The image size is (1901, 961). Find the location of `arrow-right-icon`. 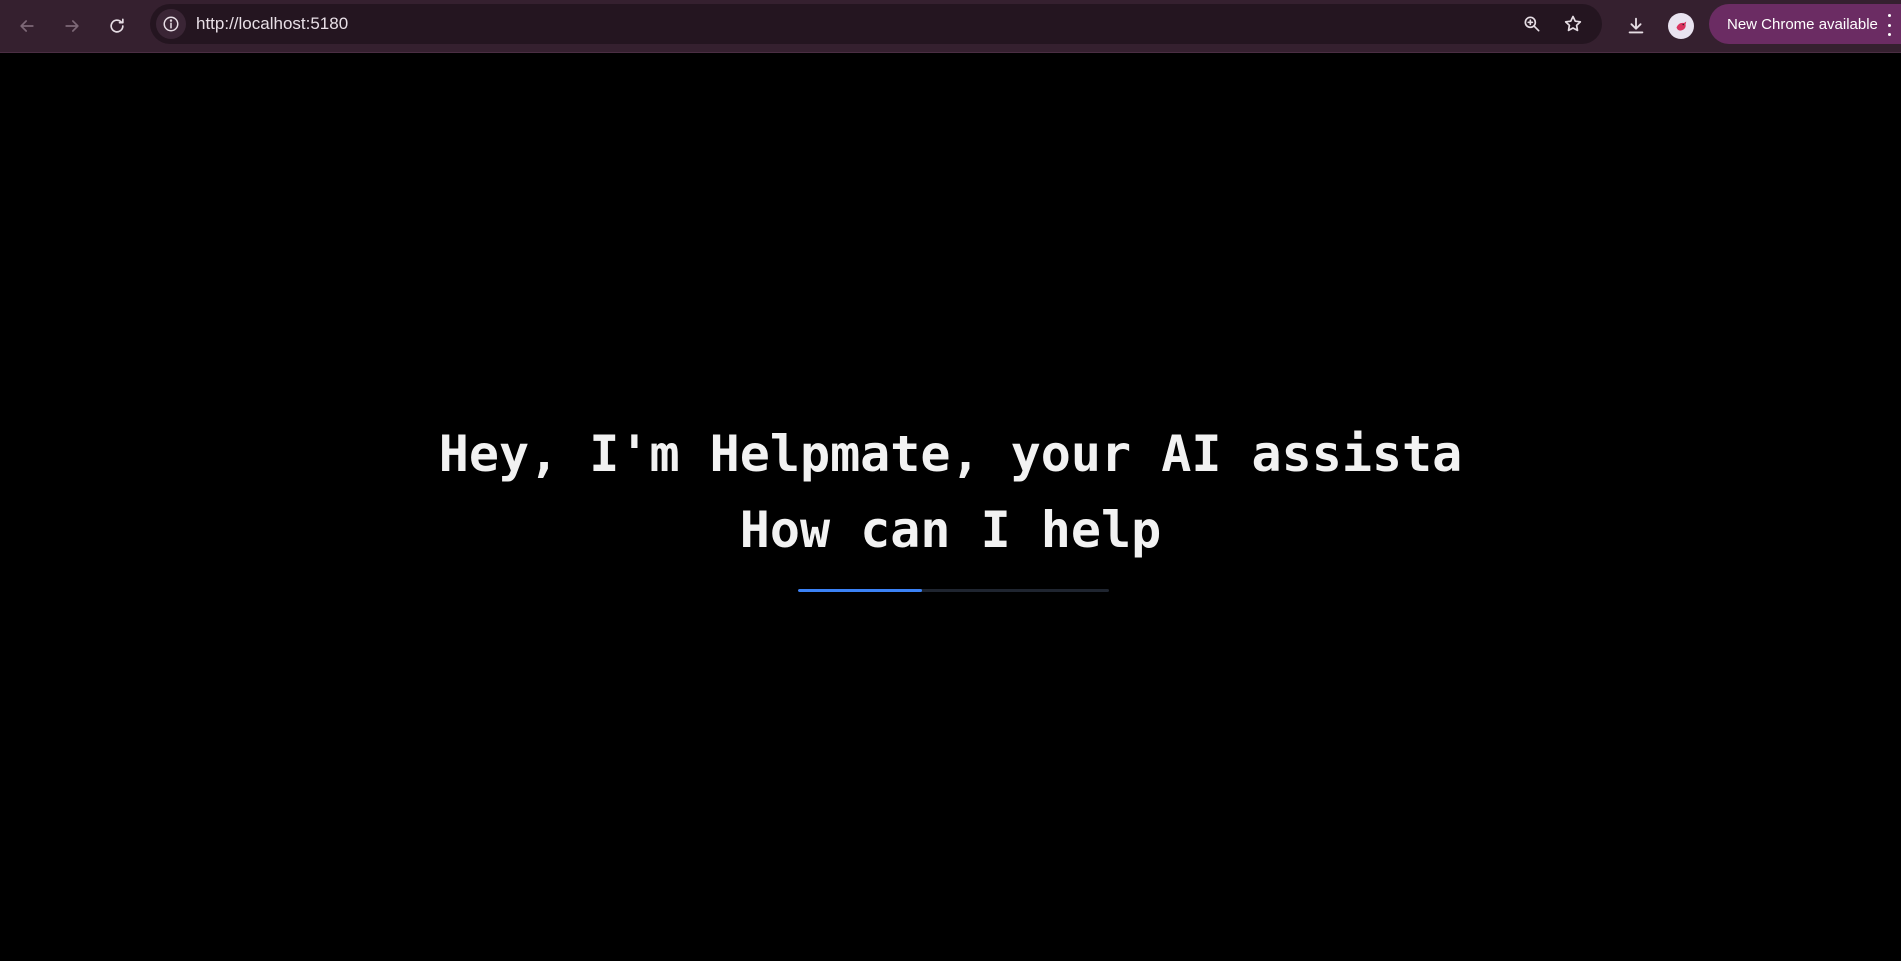

arrow-right-icon is located at coordinates (72, 26).